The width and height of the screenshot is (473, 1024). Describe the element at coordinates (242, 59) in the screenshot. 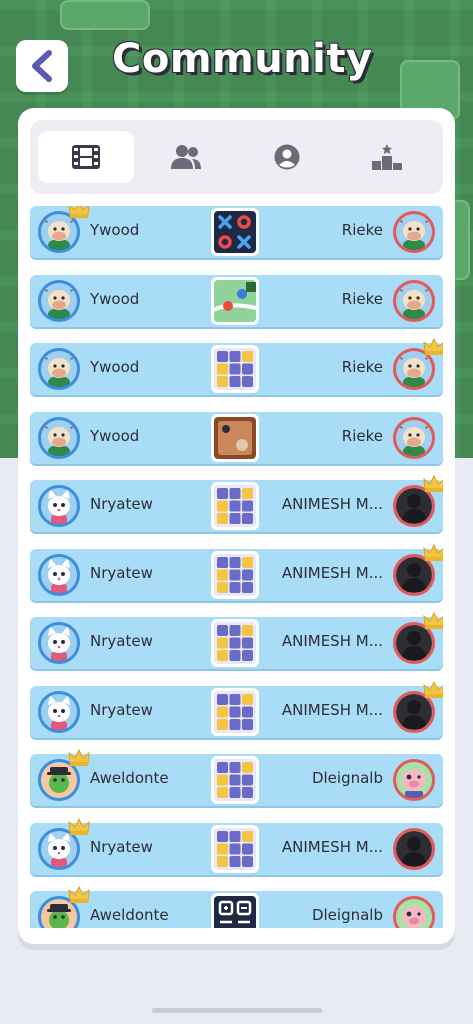

I see `page-title: Community` at that location.